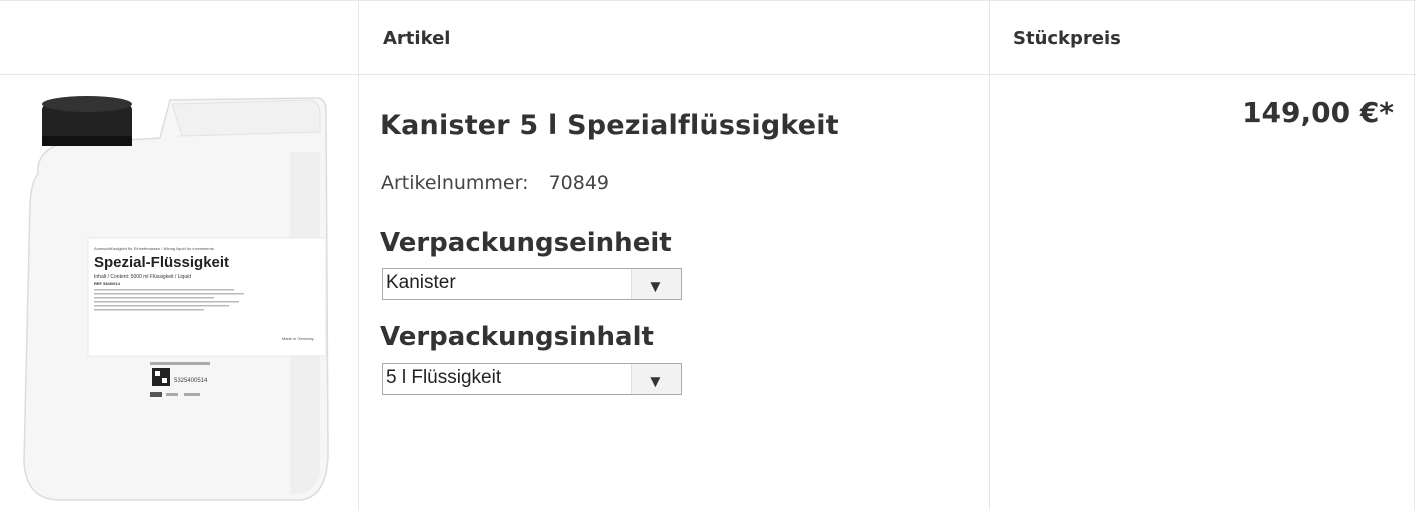 The height and width of the screenshot is (510, 1416). Describe the element at coordinates (107, 283) in the screenshot. I see `label-ref: REF 5340/014` at that location.